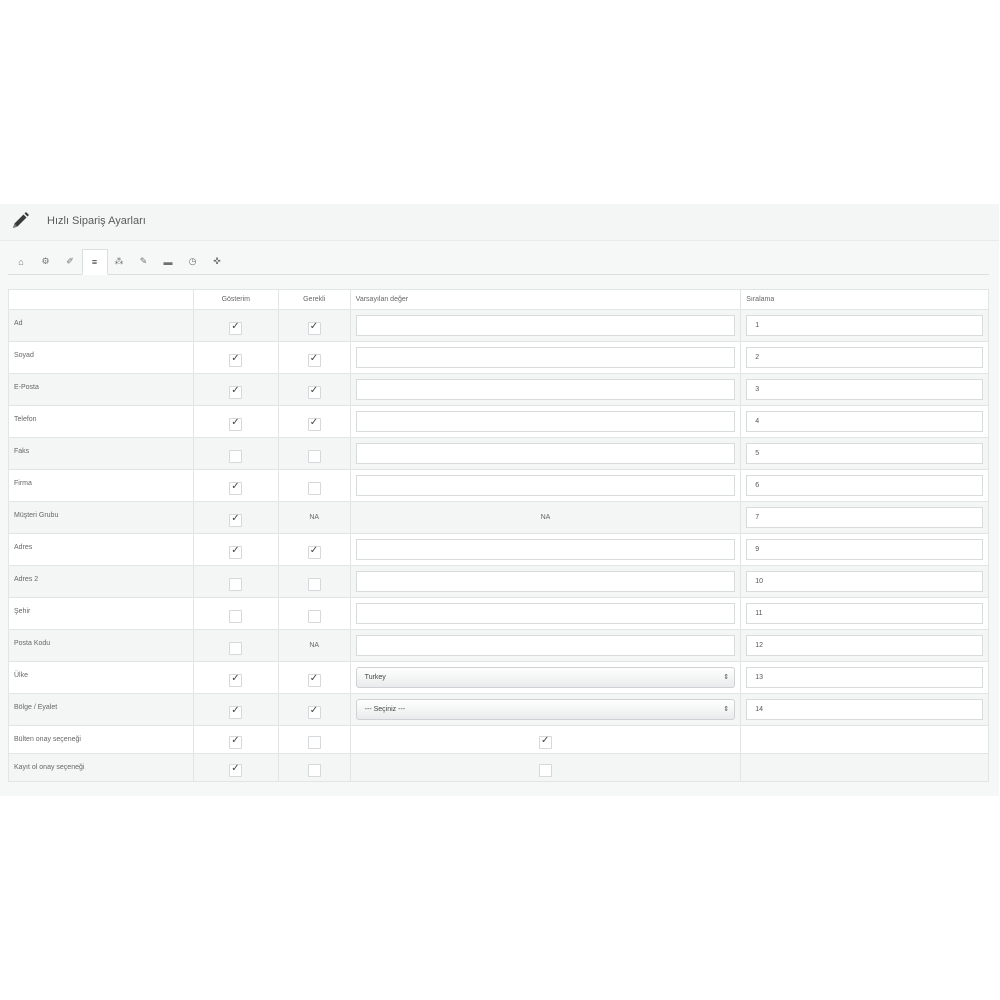 This screenshot has height=1000, width=1000. Describe the element at coordinates (144, 261) in the screenshot. I see `tab-edit: ✎` at that location.